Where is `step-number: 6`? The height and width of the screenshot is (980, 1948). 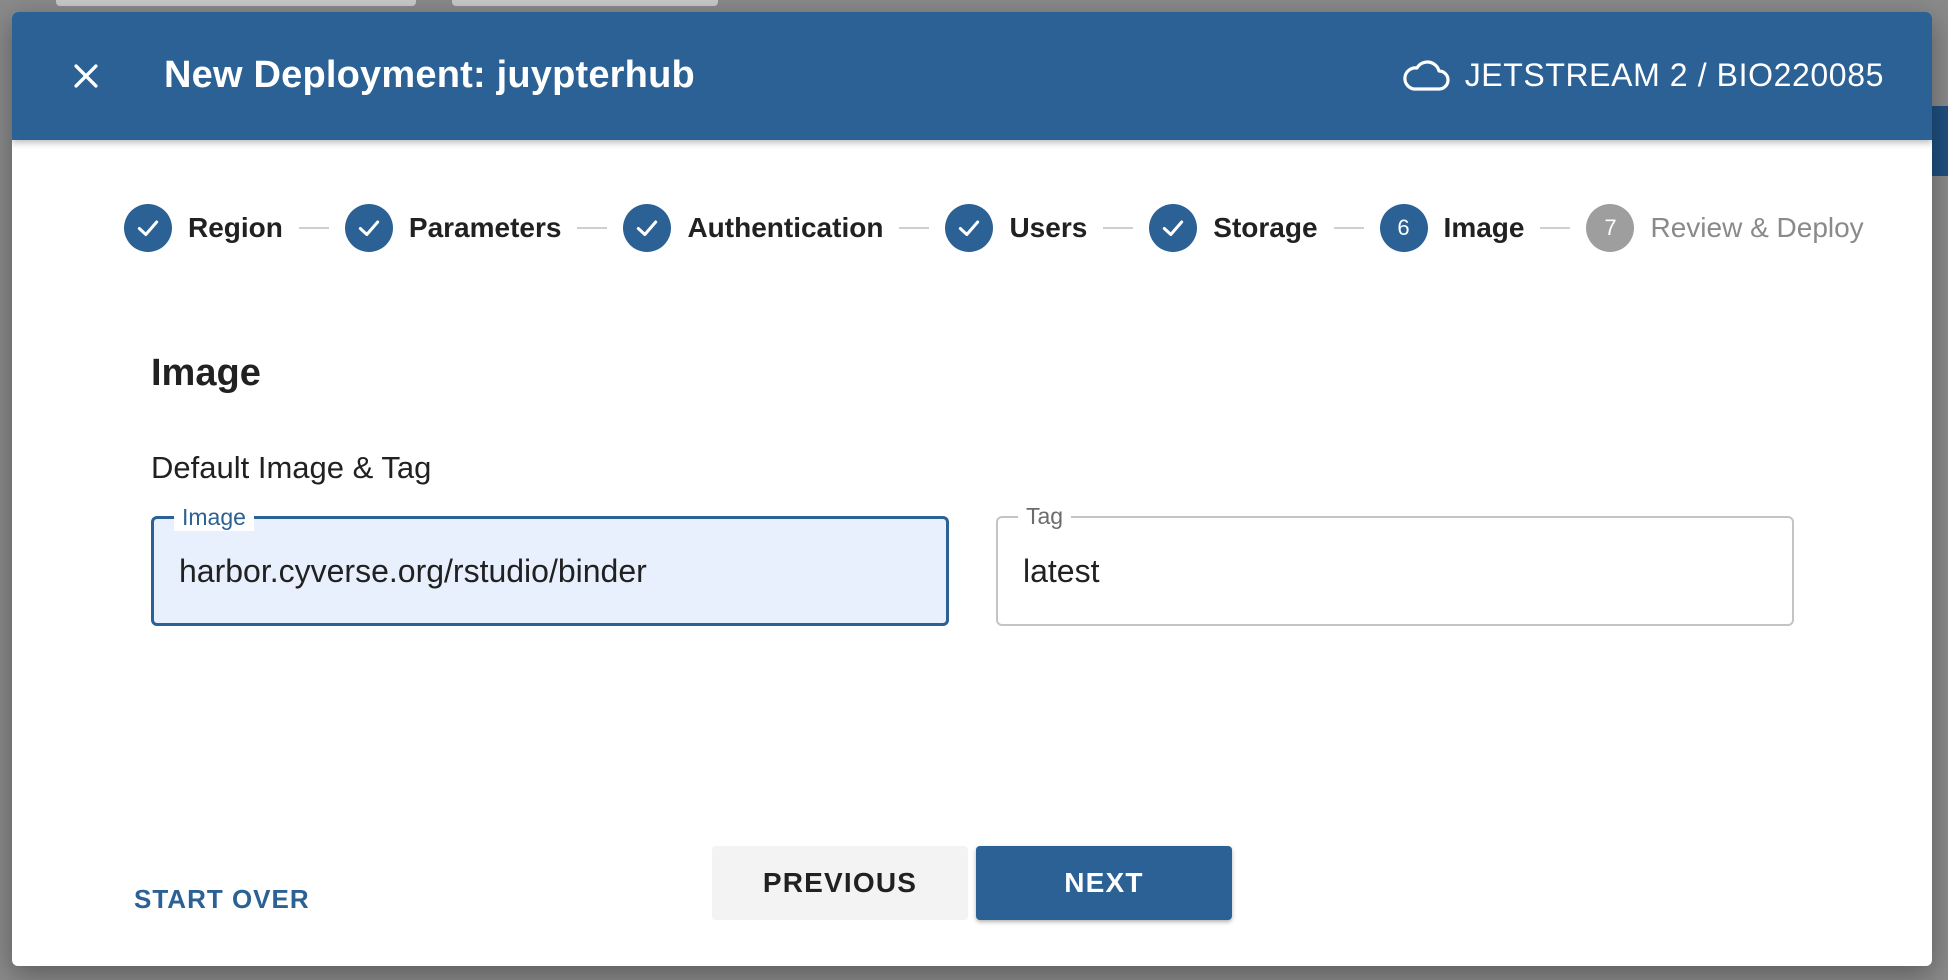 step-number: 6 is located at coordinates (1403, 227).